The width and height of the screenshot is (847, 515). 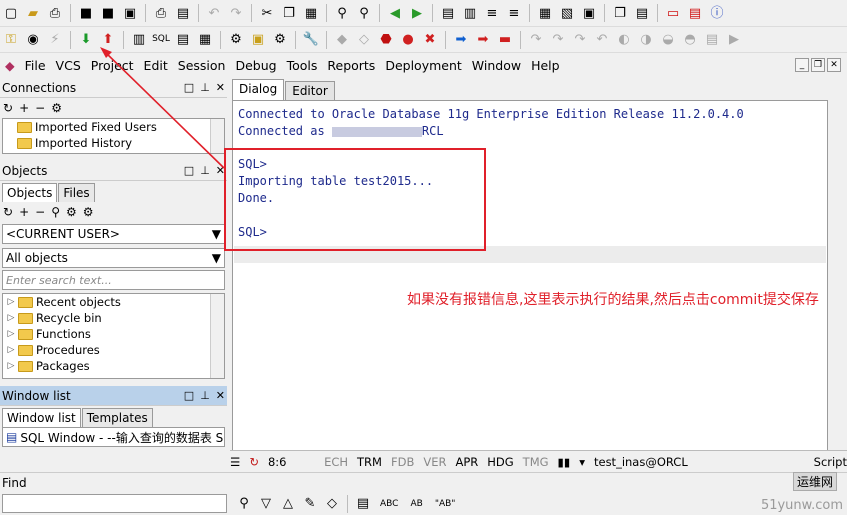 I want to click on tile-icon: ▤, so click(x=642, y=13).